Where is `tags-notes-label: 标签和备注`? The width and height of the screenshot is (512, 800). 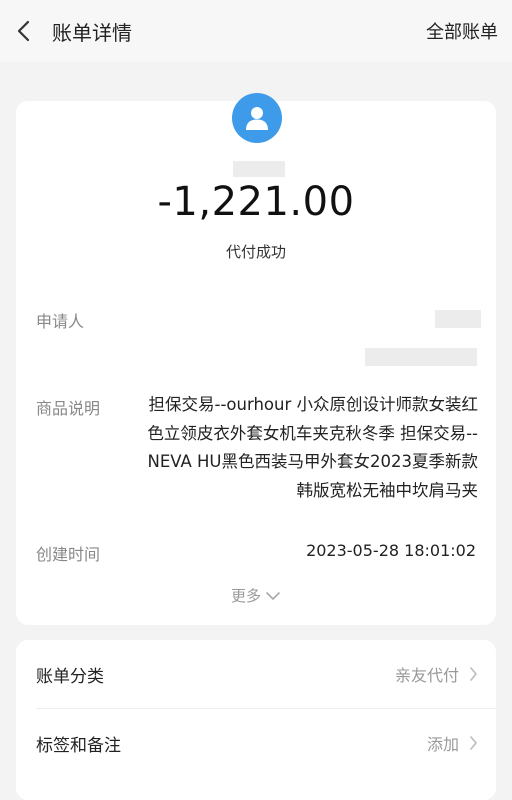
tags-notes-label: 标签和备注 is located at coordinates (78, 745).